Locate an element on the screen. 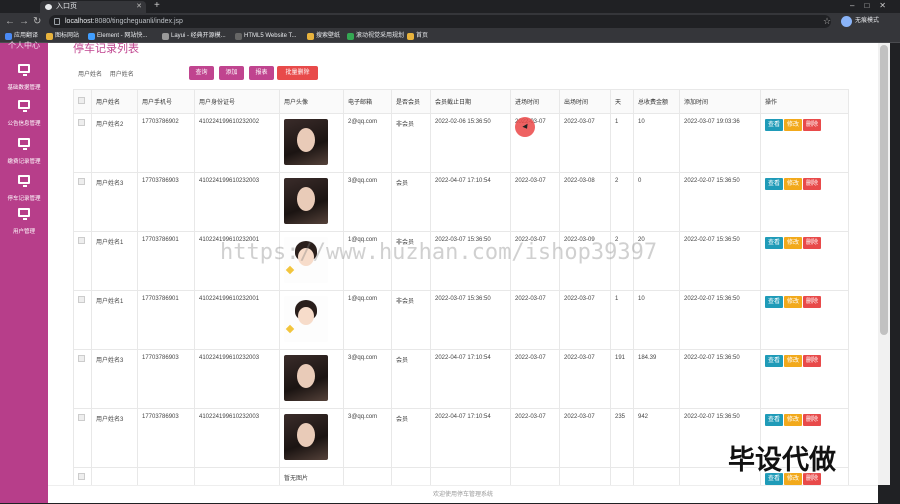  sidebar-item-parking-records: 停车记录管理 is located at coordinates (24, 188).